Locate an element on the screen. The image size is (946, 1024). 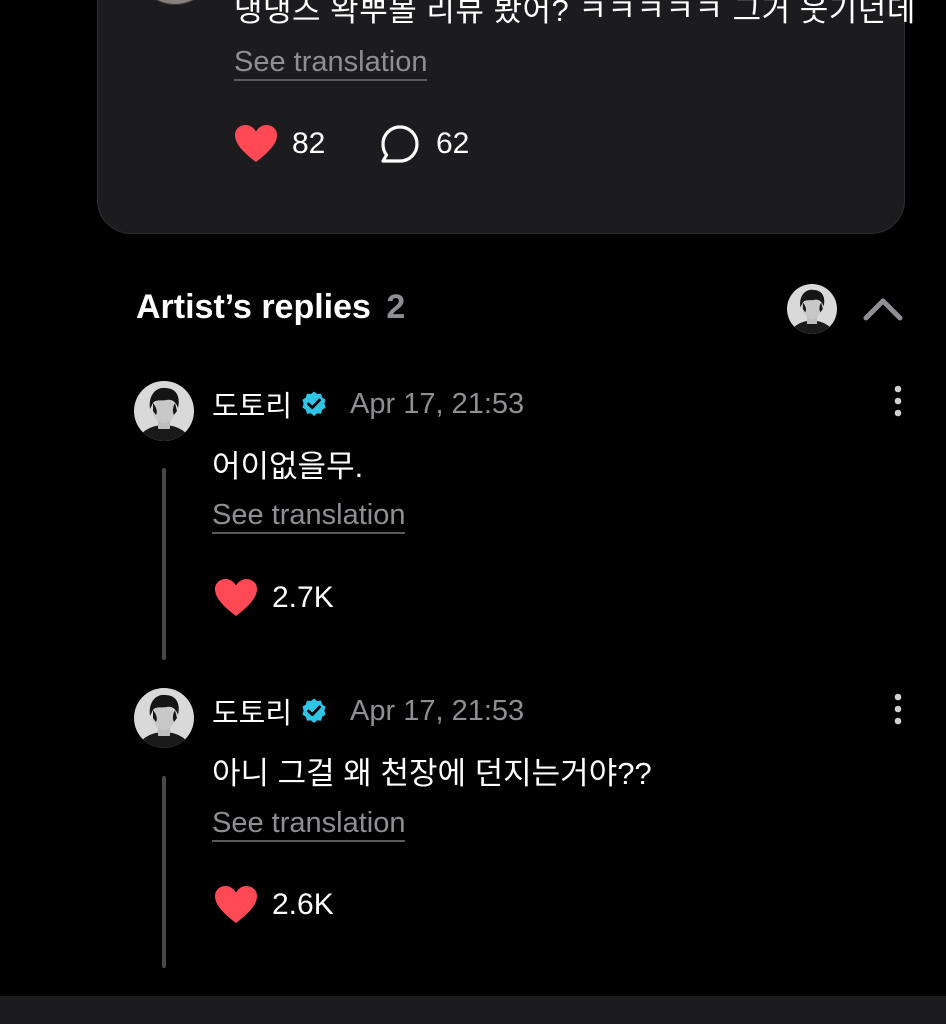
reply-like-count: 2.6K is located at coordinates (303, 904).